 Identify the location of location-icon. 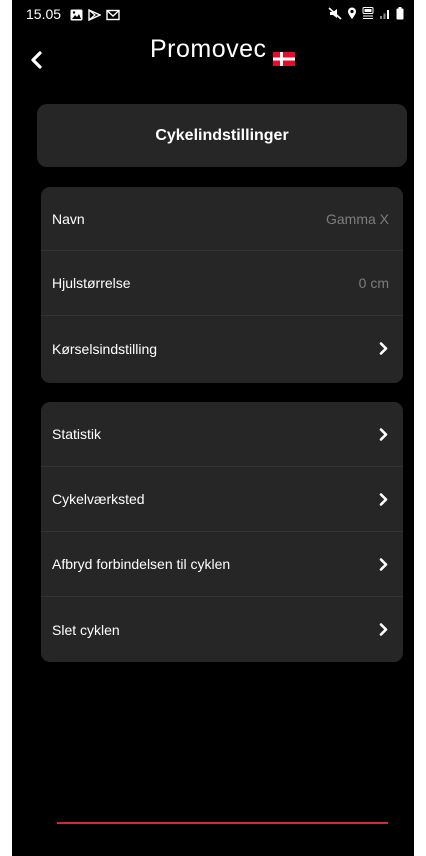
(352, 16).